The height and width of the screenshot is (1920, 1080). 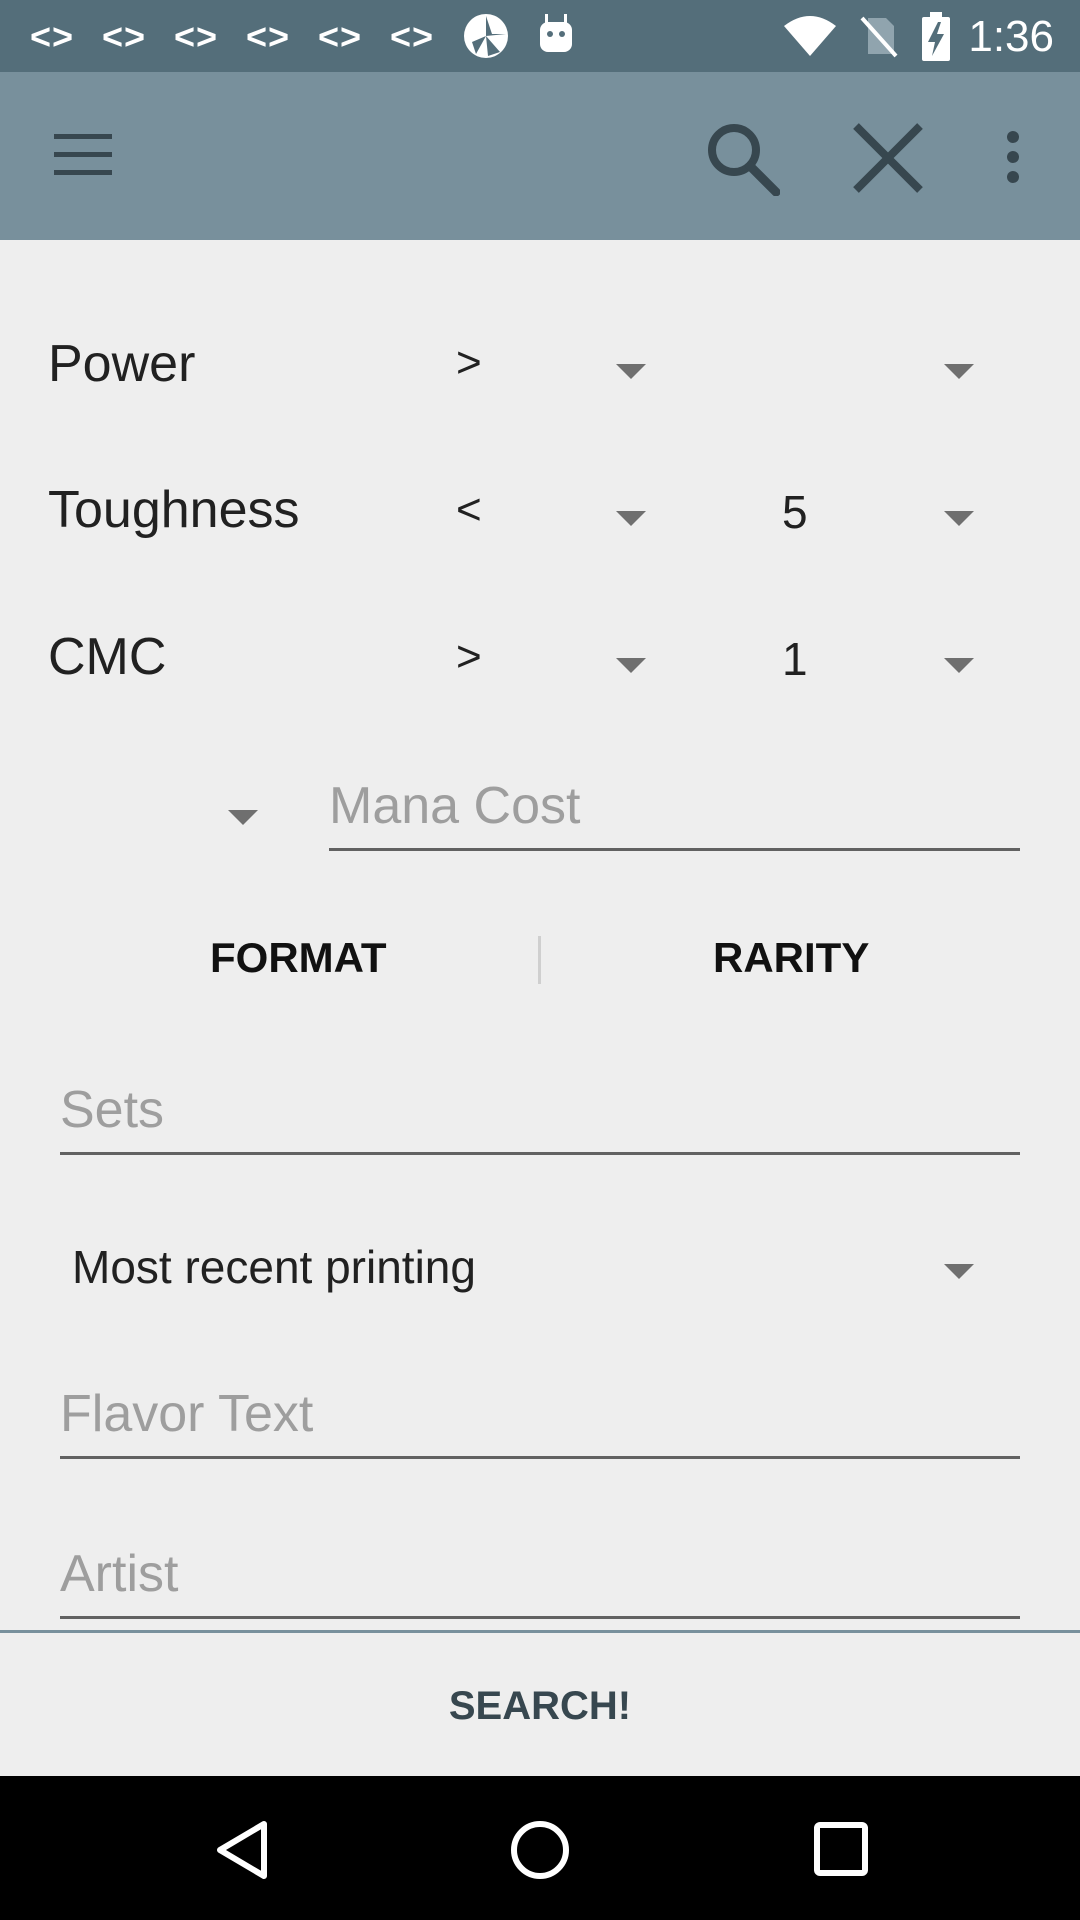 What do you see at coordinates (112, 1110) in the screenshot?
I see `sets-placeholder: Sets` at bounding box center [112, 1110].